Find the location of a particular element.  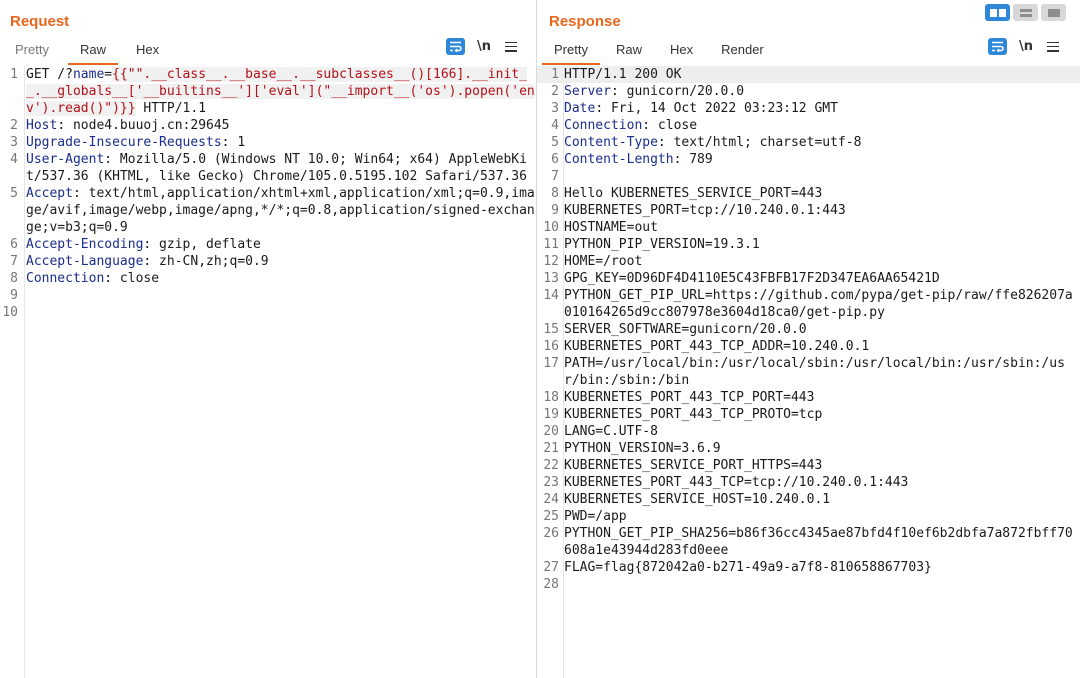

horizontal-view-icon is located at coordinates (1025, 12).